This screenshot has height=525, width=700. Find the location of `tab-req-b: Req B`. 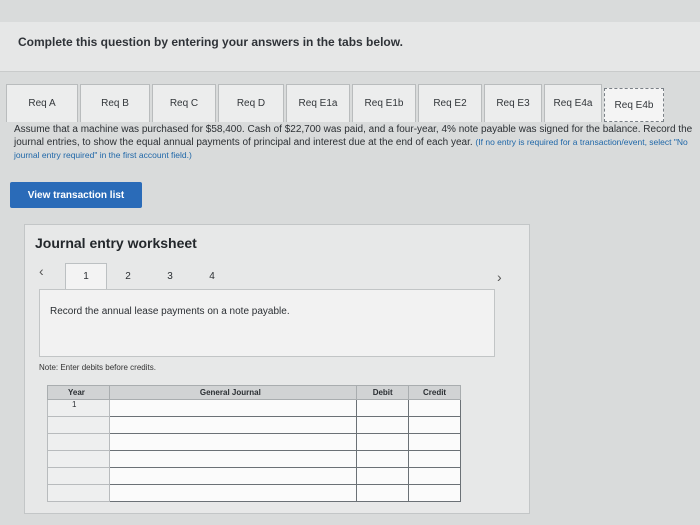

tab-req-b: Req B is located at coordinates (115, 103).